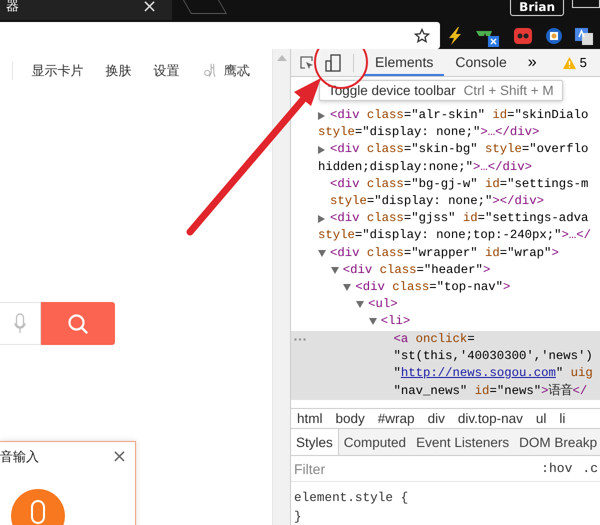  Describe the element at coordinates (562, 418) in the screenshot. I see `breadcrumb: li` at that location.